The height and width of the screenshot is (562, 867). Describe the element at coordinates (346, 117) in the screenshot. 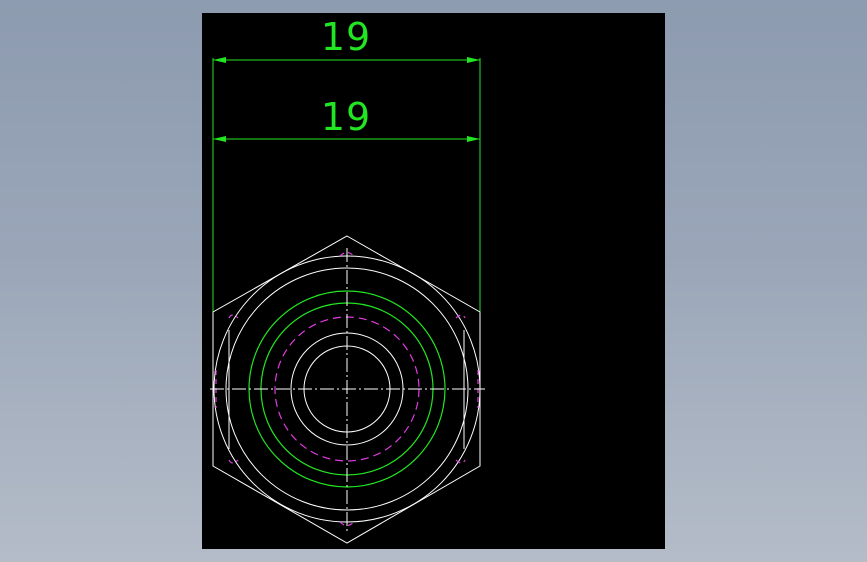

I see `dimension-second-text: 19` at that location.